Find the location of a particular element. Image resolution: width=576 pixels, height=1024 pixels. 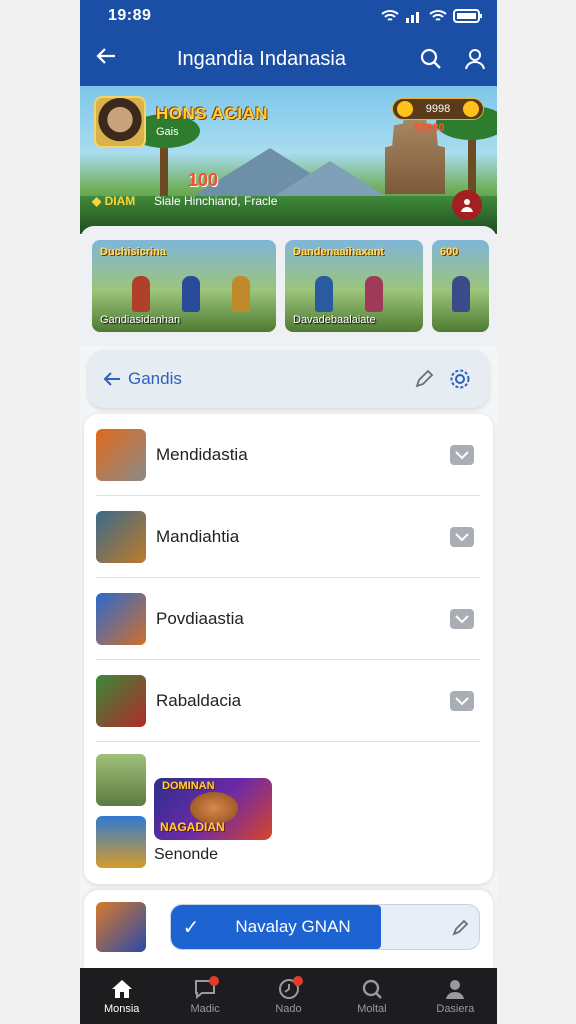

wifi-icon is located at coordinates (390, 15).